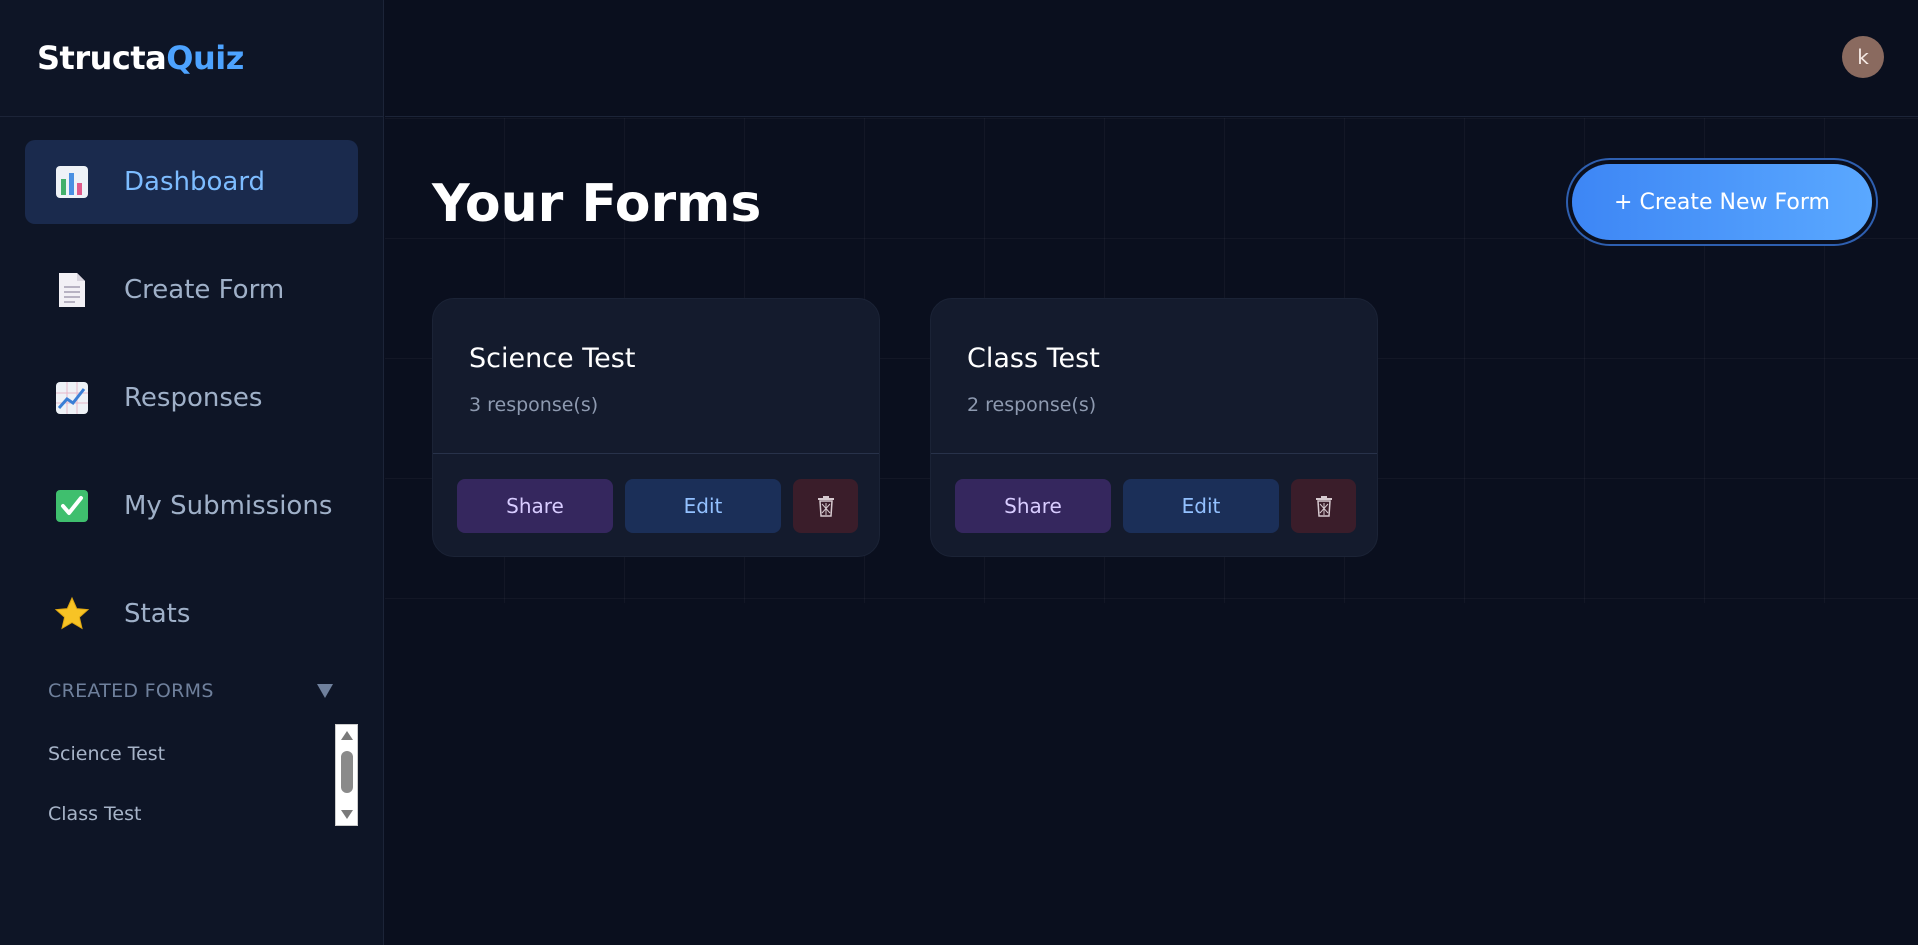 Image resolution: width=1918 pixels, height=945 pixels. I want to click on created-forms-list: Science Test Class Test, so click(191, 775).